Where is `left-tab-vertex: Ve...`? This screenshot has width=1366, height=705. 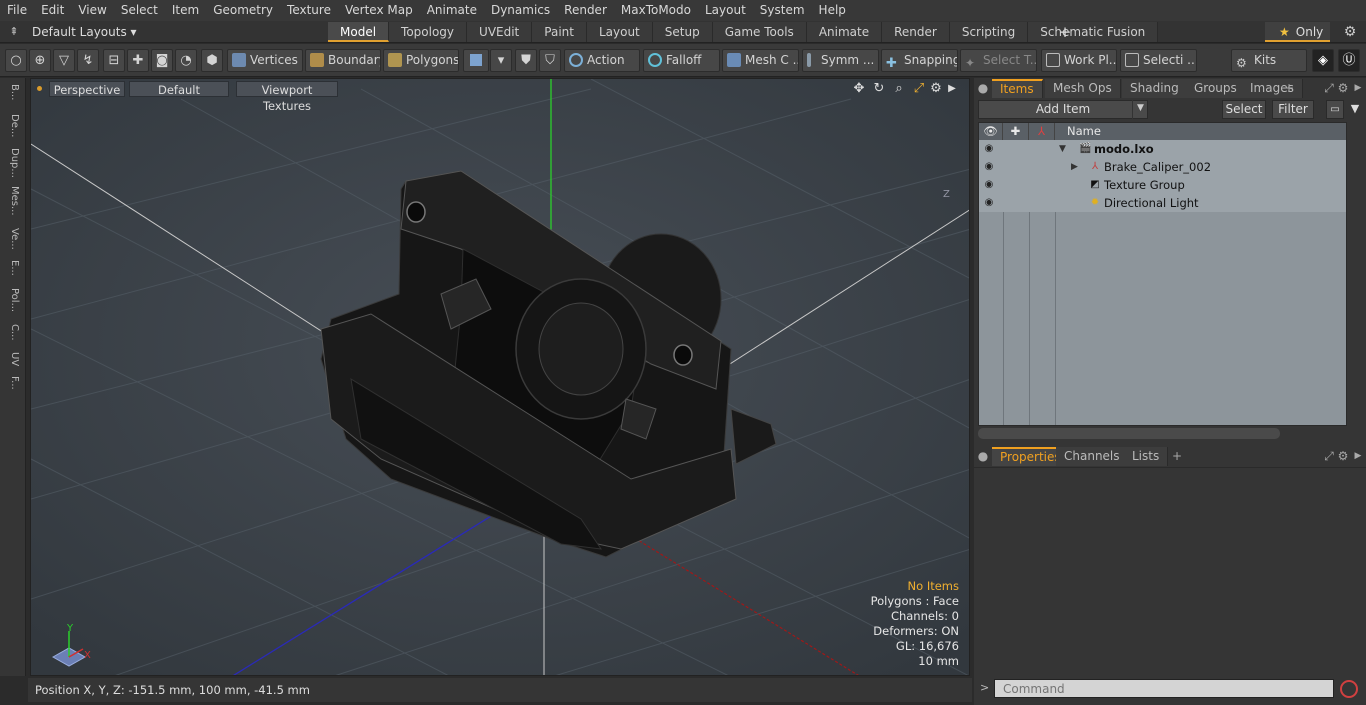 left-tab-vertex: Ve... is located at coordinates (12, 242).